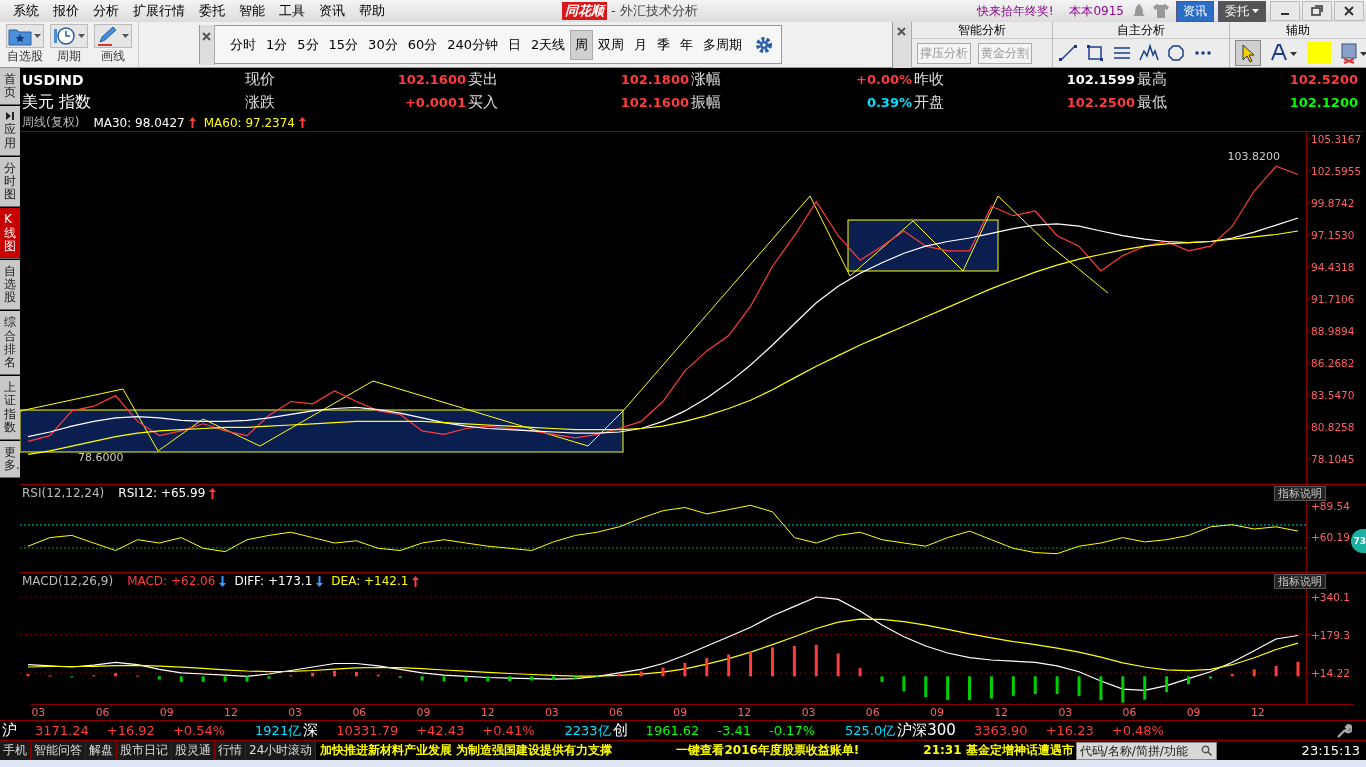 The image size is (1366, 767). Describe the element at coordinates (1330, 597) in the screenshot. I see `axis-label: +340.1` at that location.